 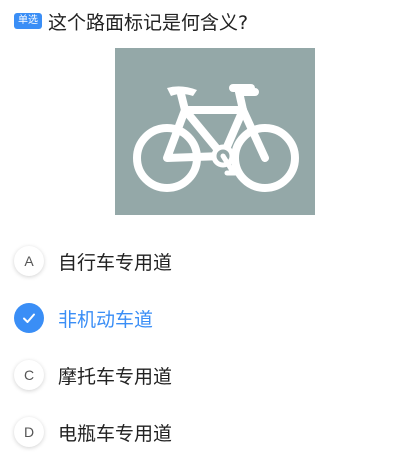 I want to click on option-c: C 摩托车专用道, so click(x=199, y=375).